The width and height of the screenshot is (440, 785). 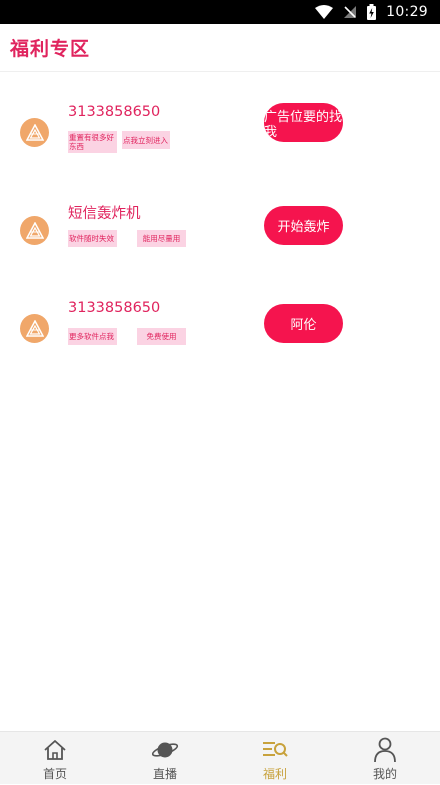 What do you see at coordinates (220, 247) in the screenshot?
I see `welfare-card: 短信轰炸机 软件随时失效 能用尽量用 开始轰炸` at bounding box center [220, 247].